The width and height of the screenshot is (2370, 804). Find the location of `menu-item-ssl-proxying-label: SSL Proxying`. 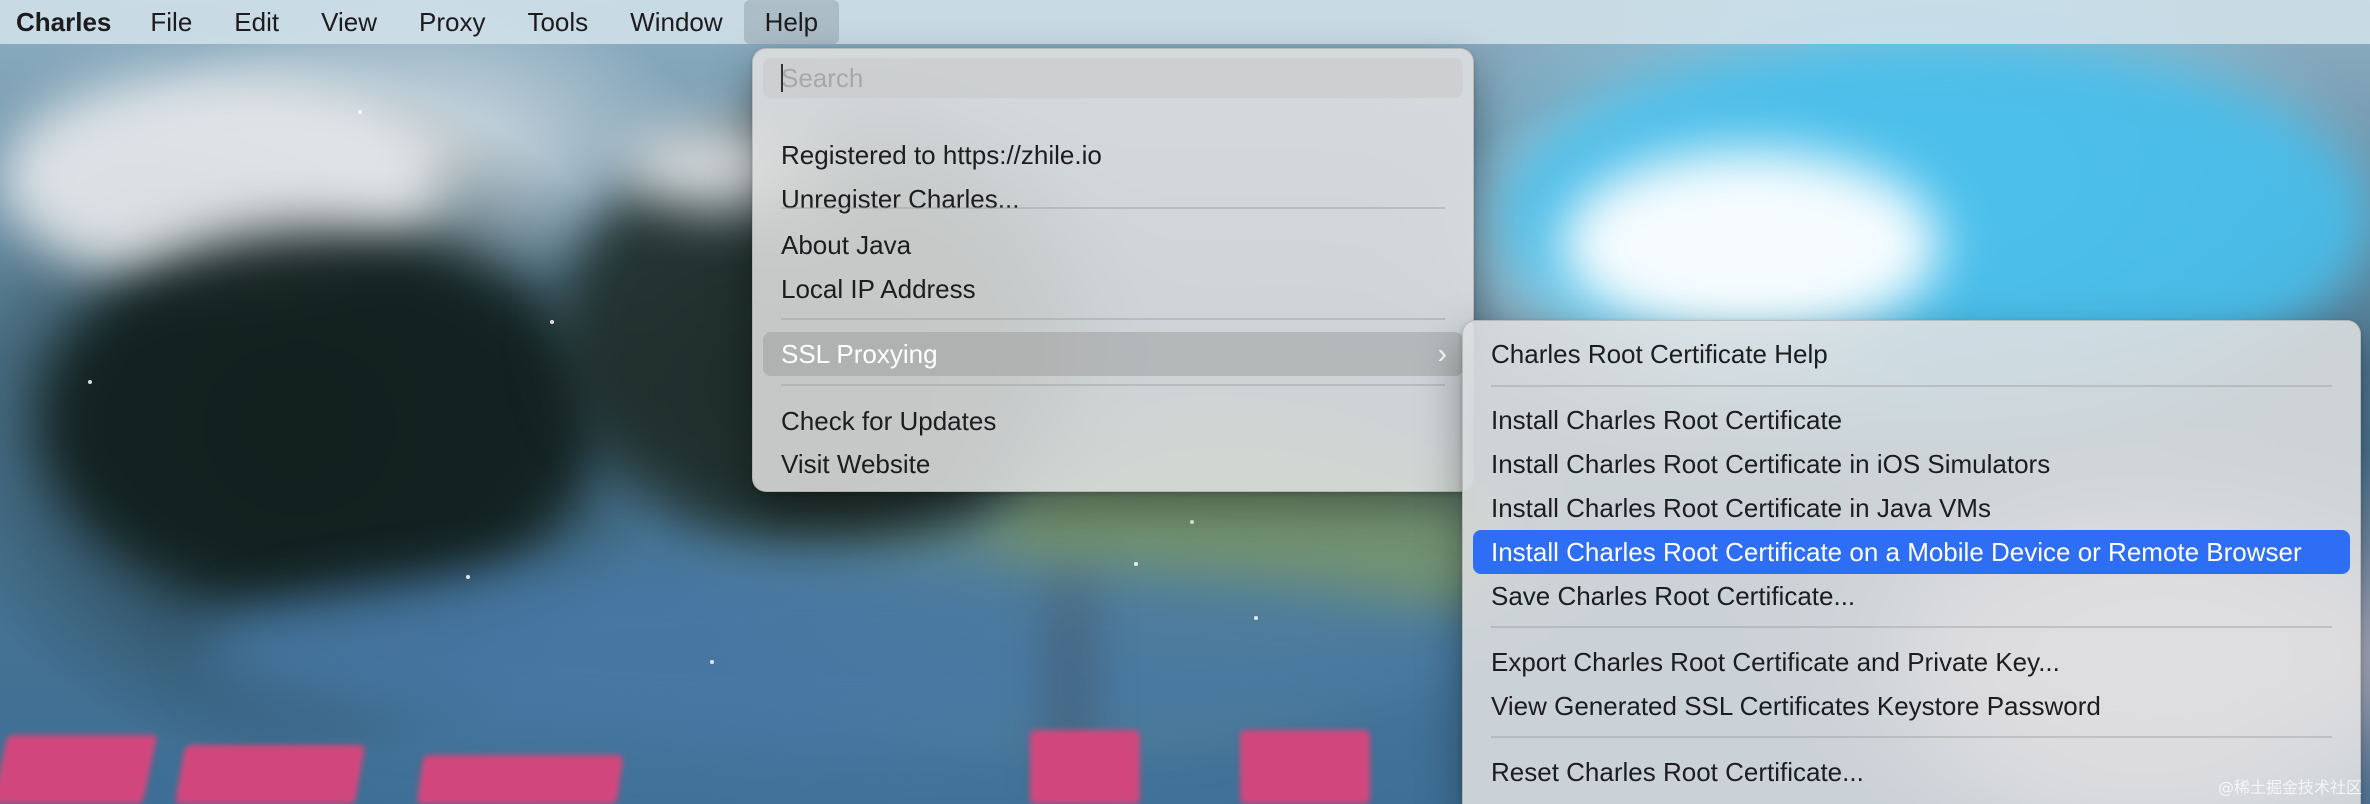

menu-item-ssl-proxying-label: SSL Proxying is located at coordinates (859, 354).